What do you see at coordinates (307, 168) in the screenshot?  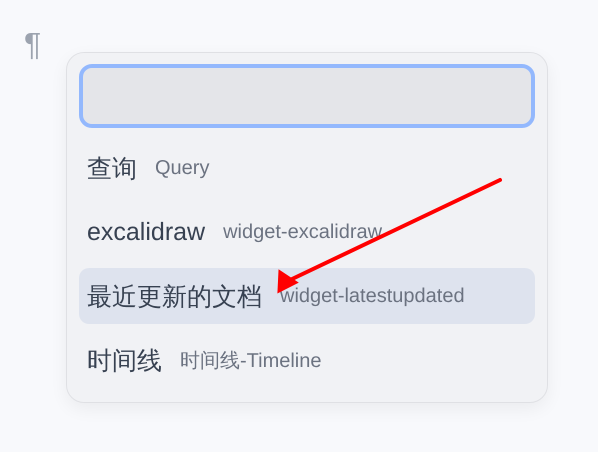 I see `menu-item: 查询 Query` at bounding box center [307, 168].